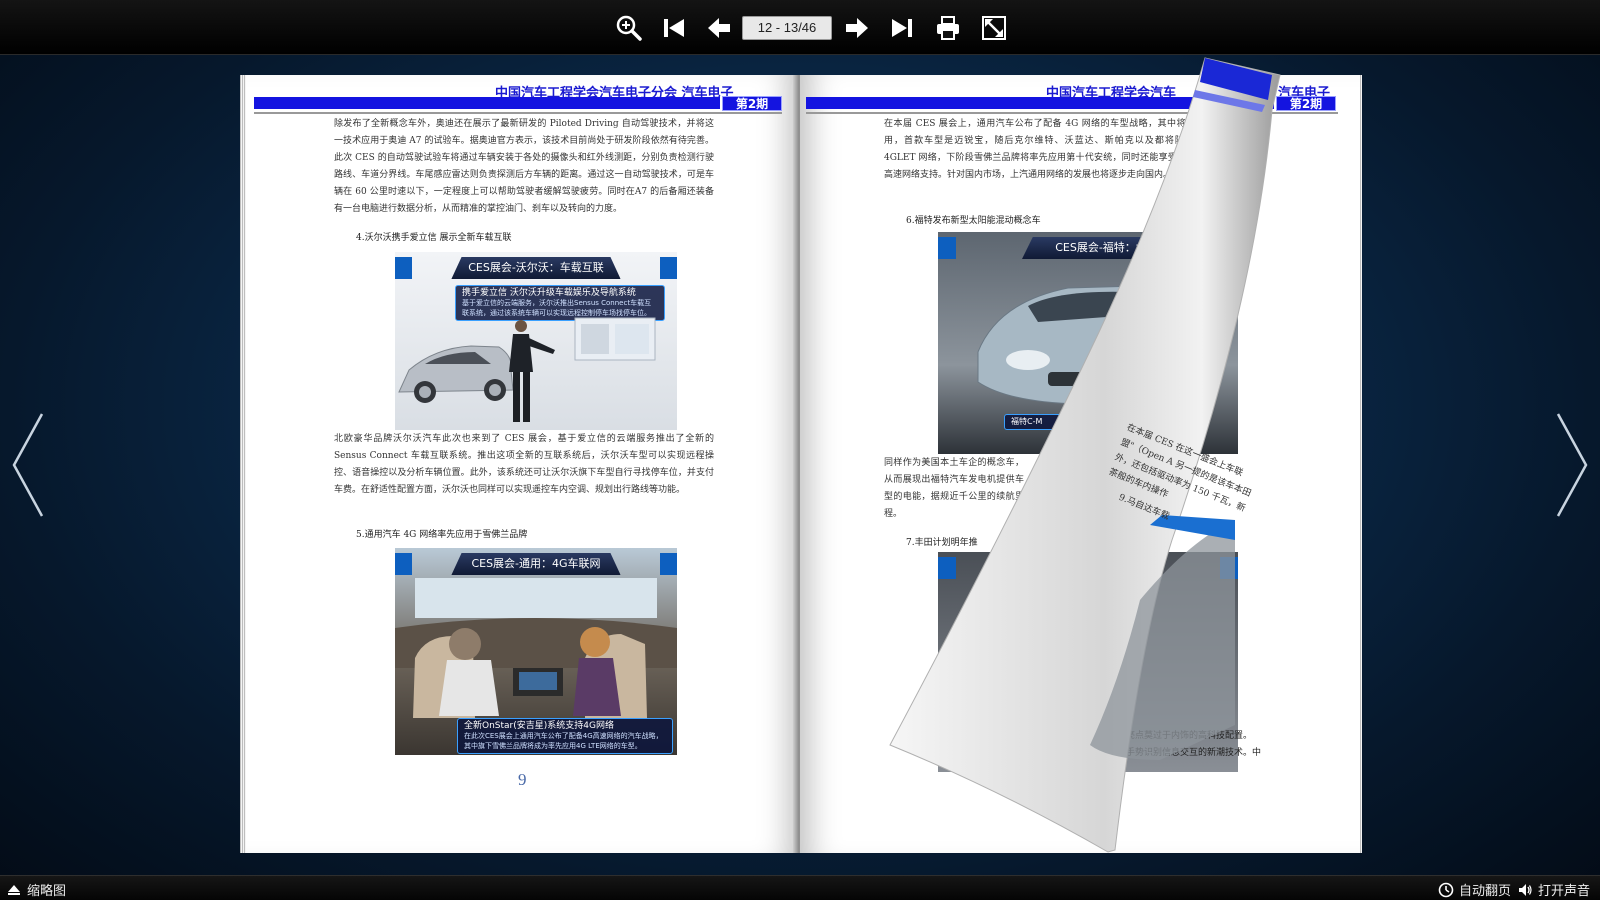 The image size is (1600, 900). What do you see at coordinates (787, 28) in the screenshot?
I see `page-indicator: 12 - 13/46` at bounding box center [787, 28].